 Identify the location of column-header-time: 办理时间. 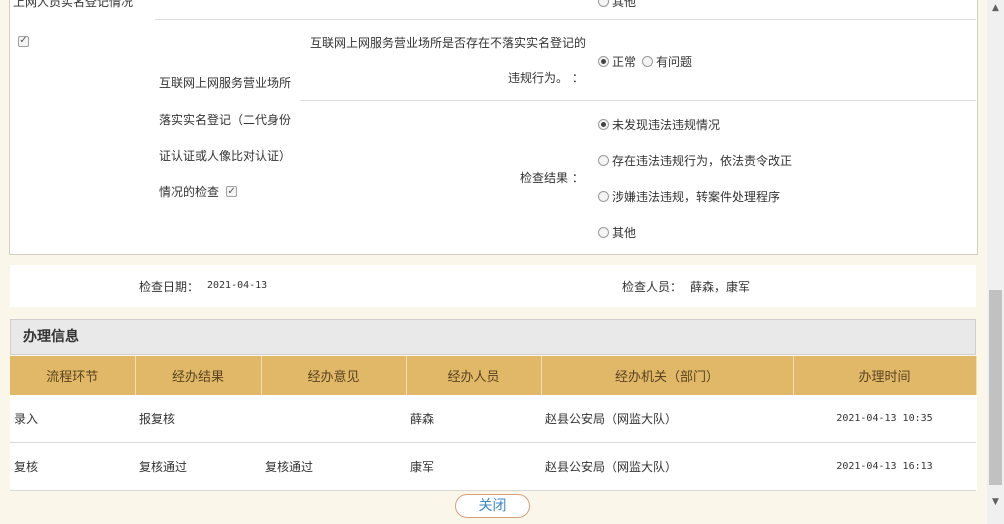
(885, 375).